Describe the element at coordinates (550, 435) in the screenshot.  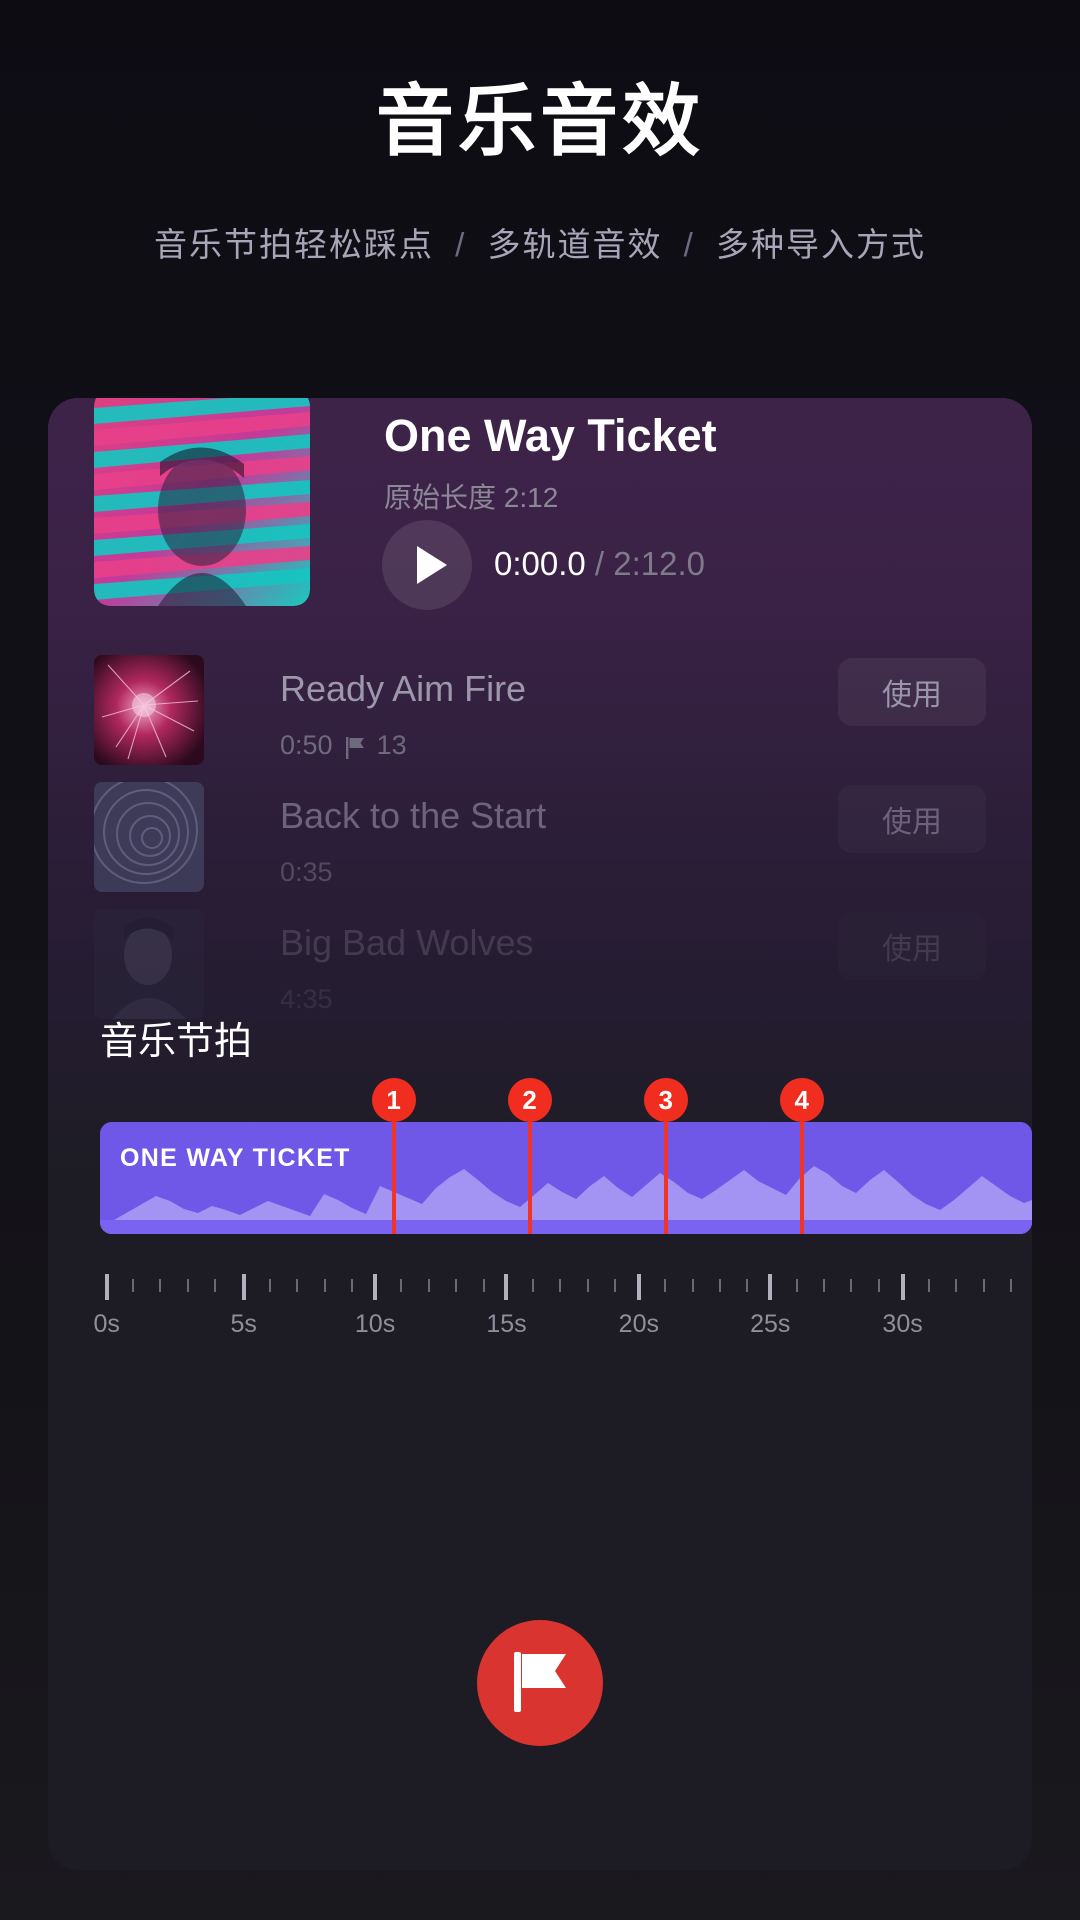
I see `now-playing-title: One Way Ticket` at that location.